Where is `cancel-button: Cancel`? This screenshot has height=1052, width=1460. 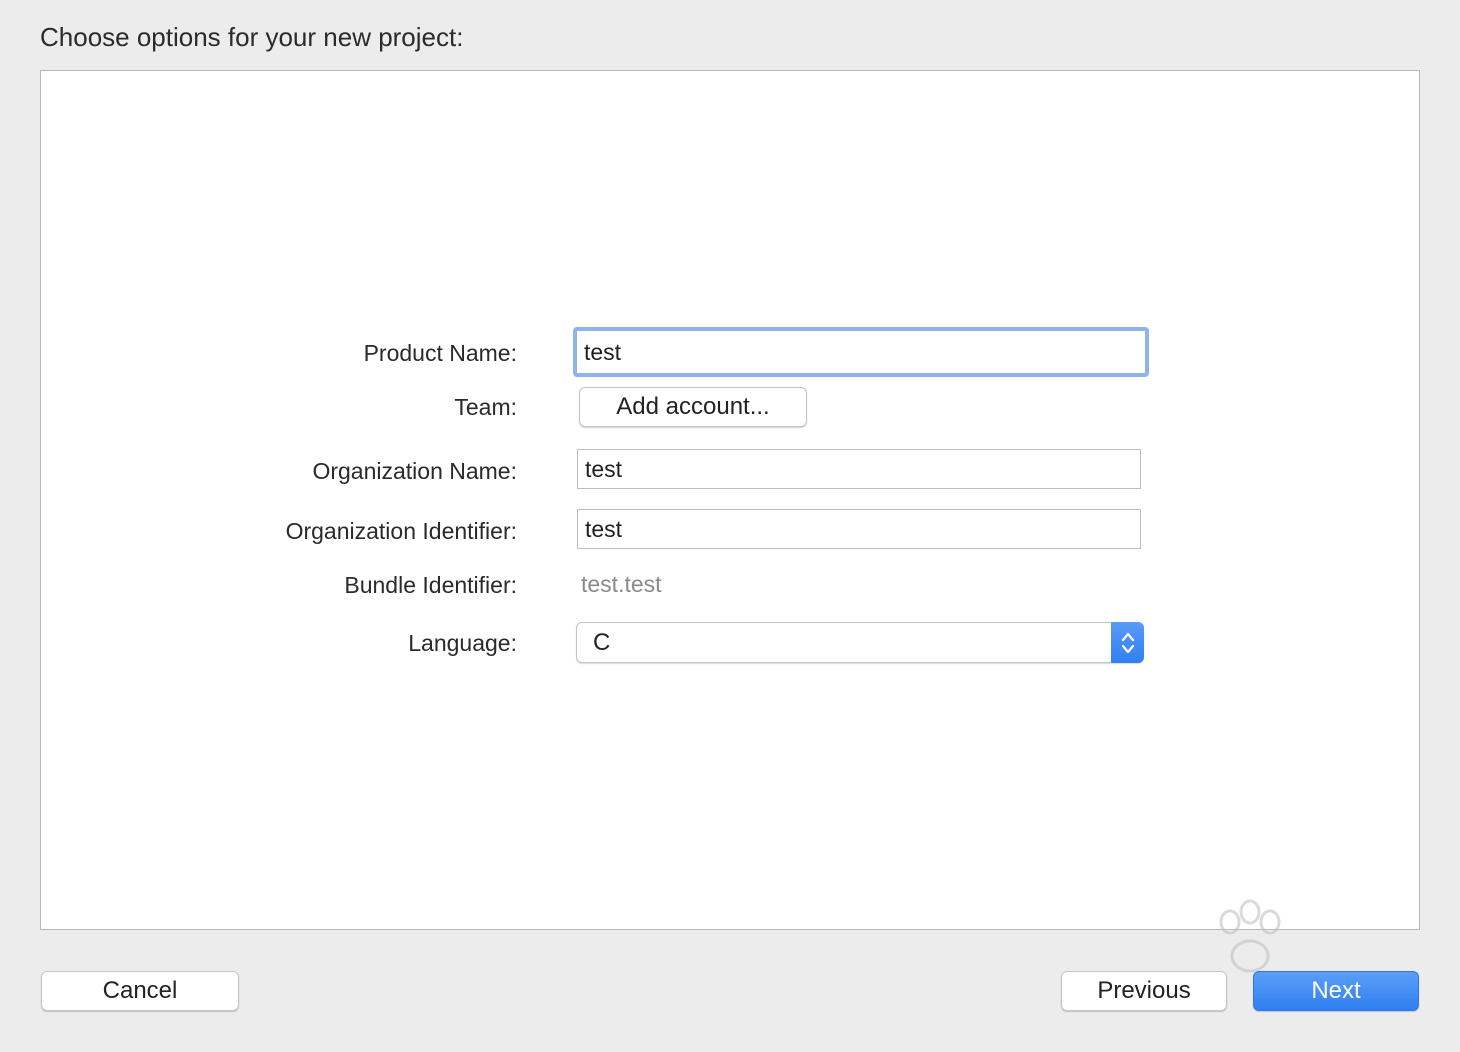
cancel-button: Cancel is located at coordinates (140, 991).